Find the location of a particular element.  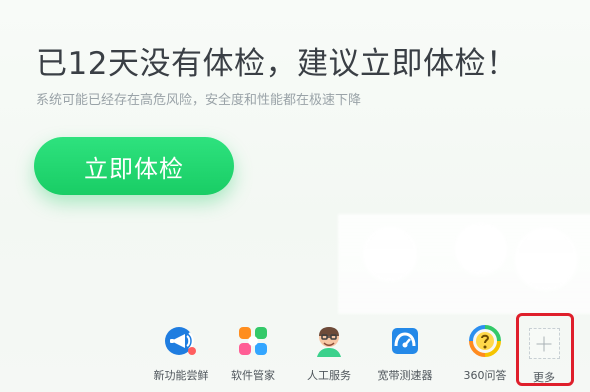

tool-more: 更多 is located at coordinates (544, 351).